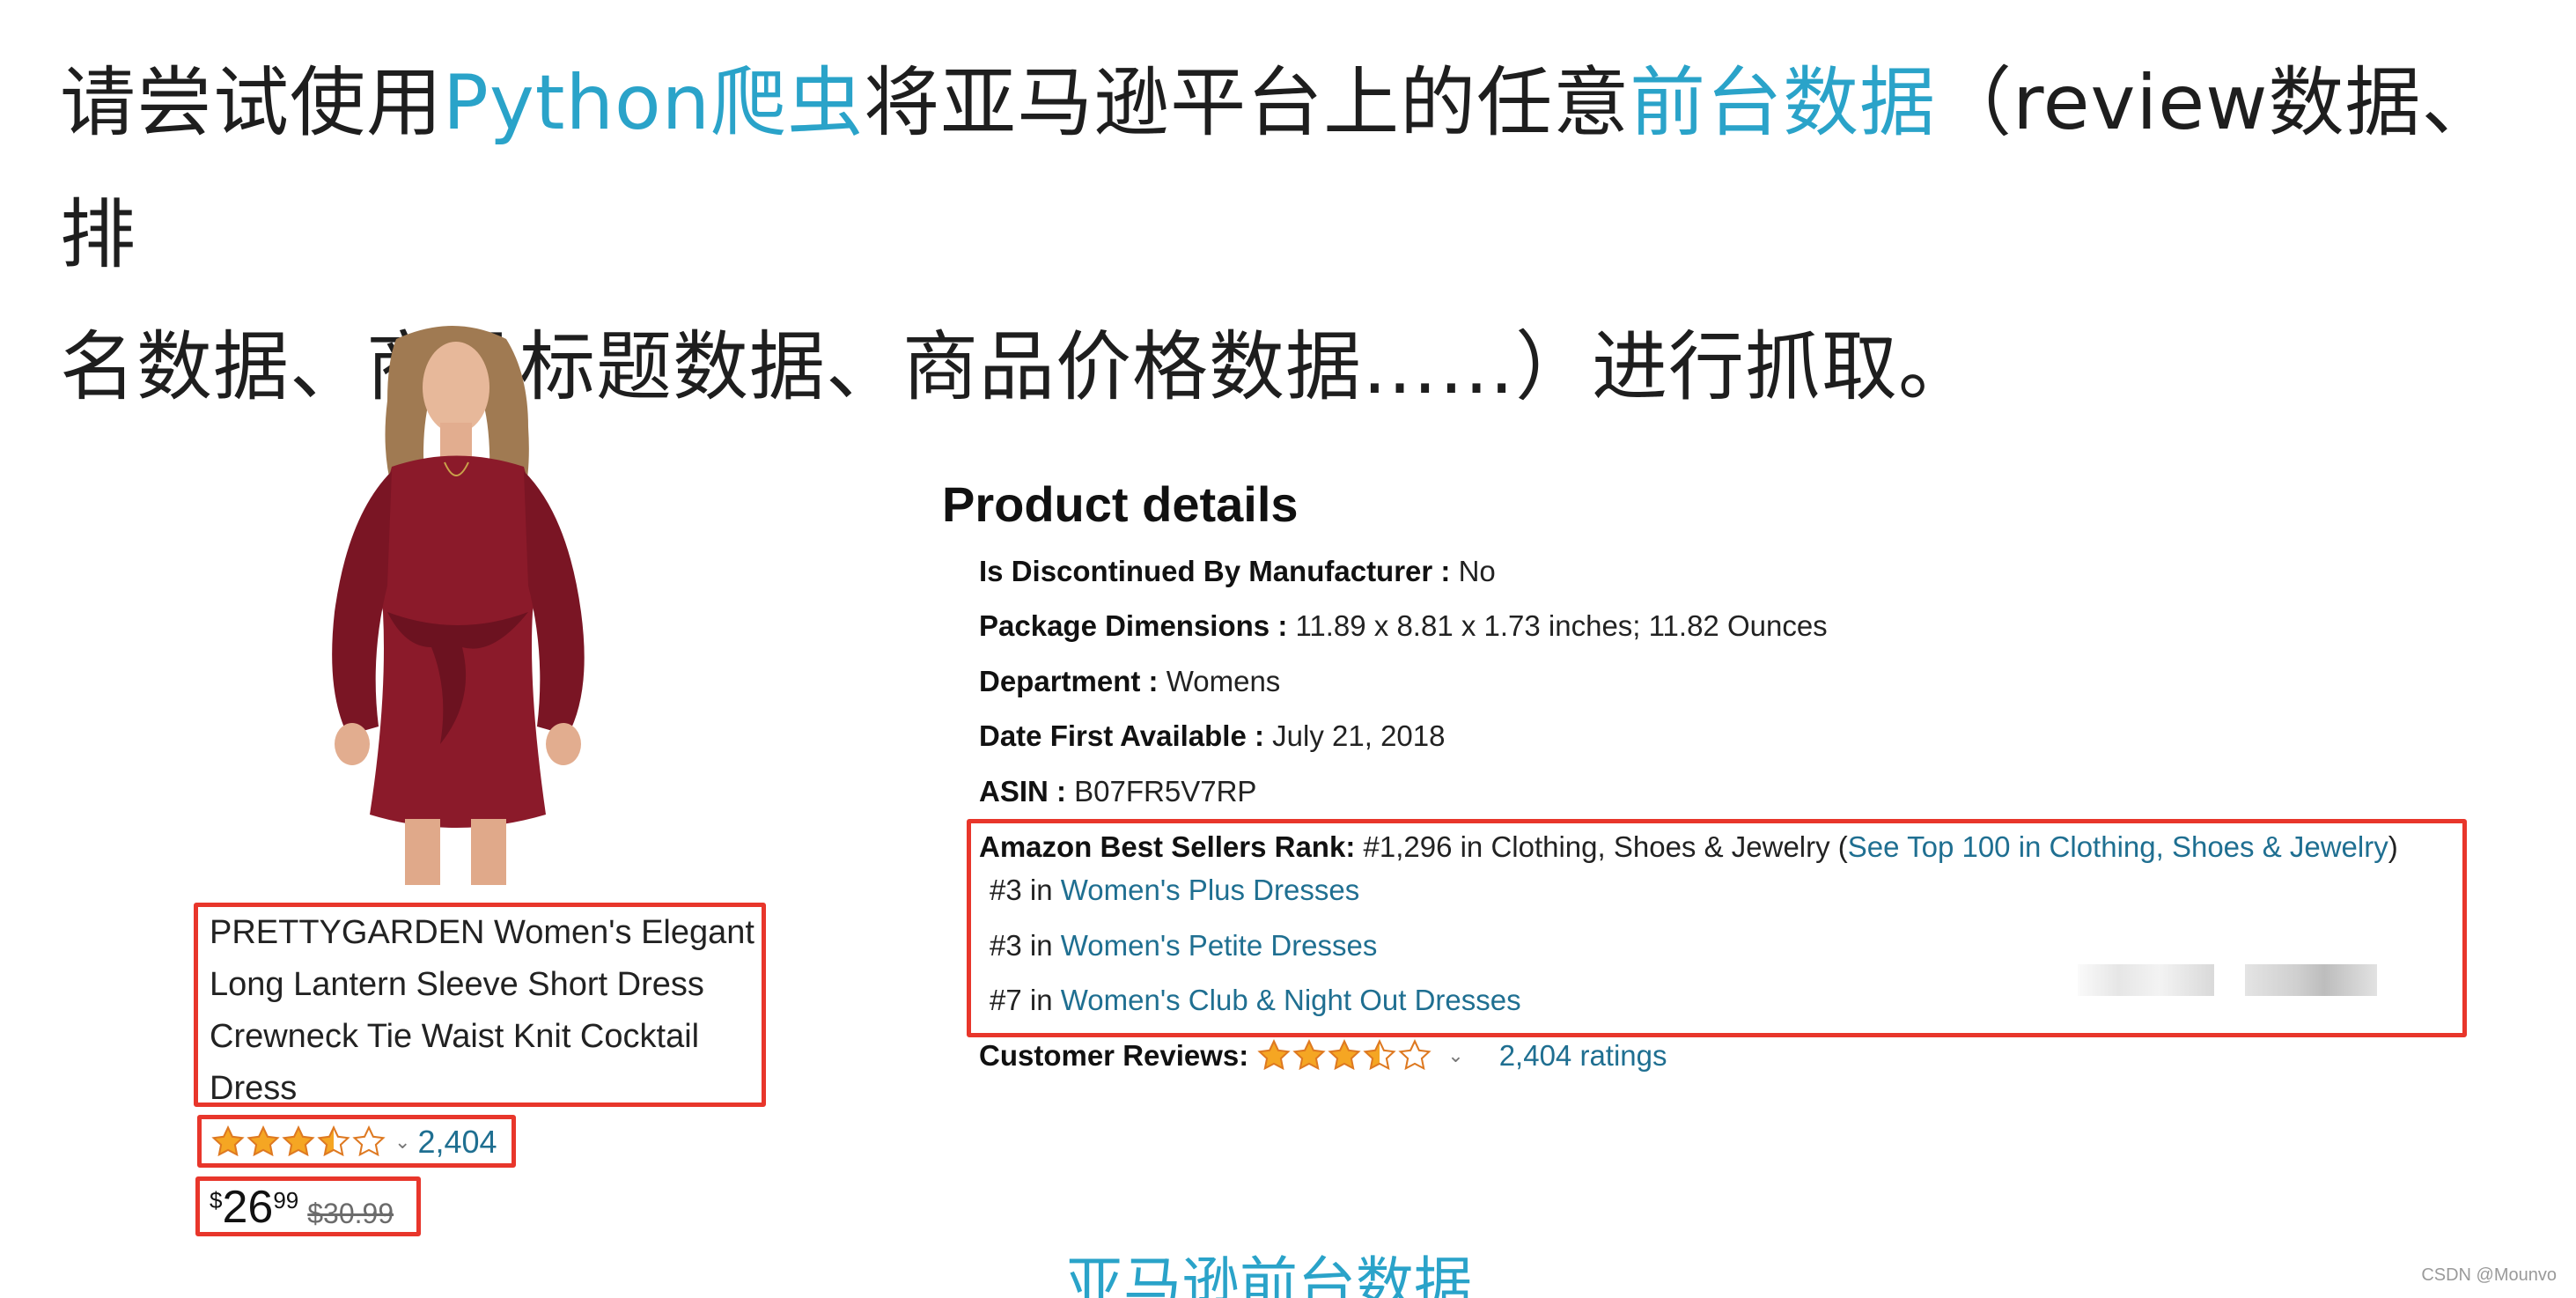  Describe the element at coordinates (457, 1143) in the screenshot. I see `rating-count-link: 2,404` at that location.